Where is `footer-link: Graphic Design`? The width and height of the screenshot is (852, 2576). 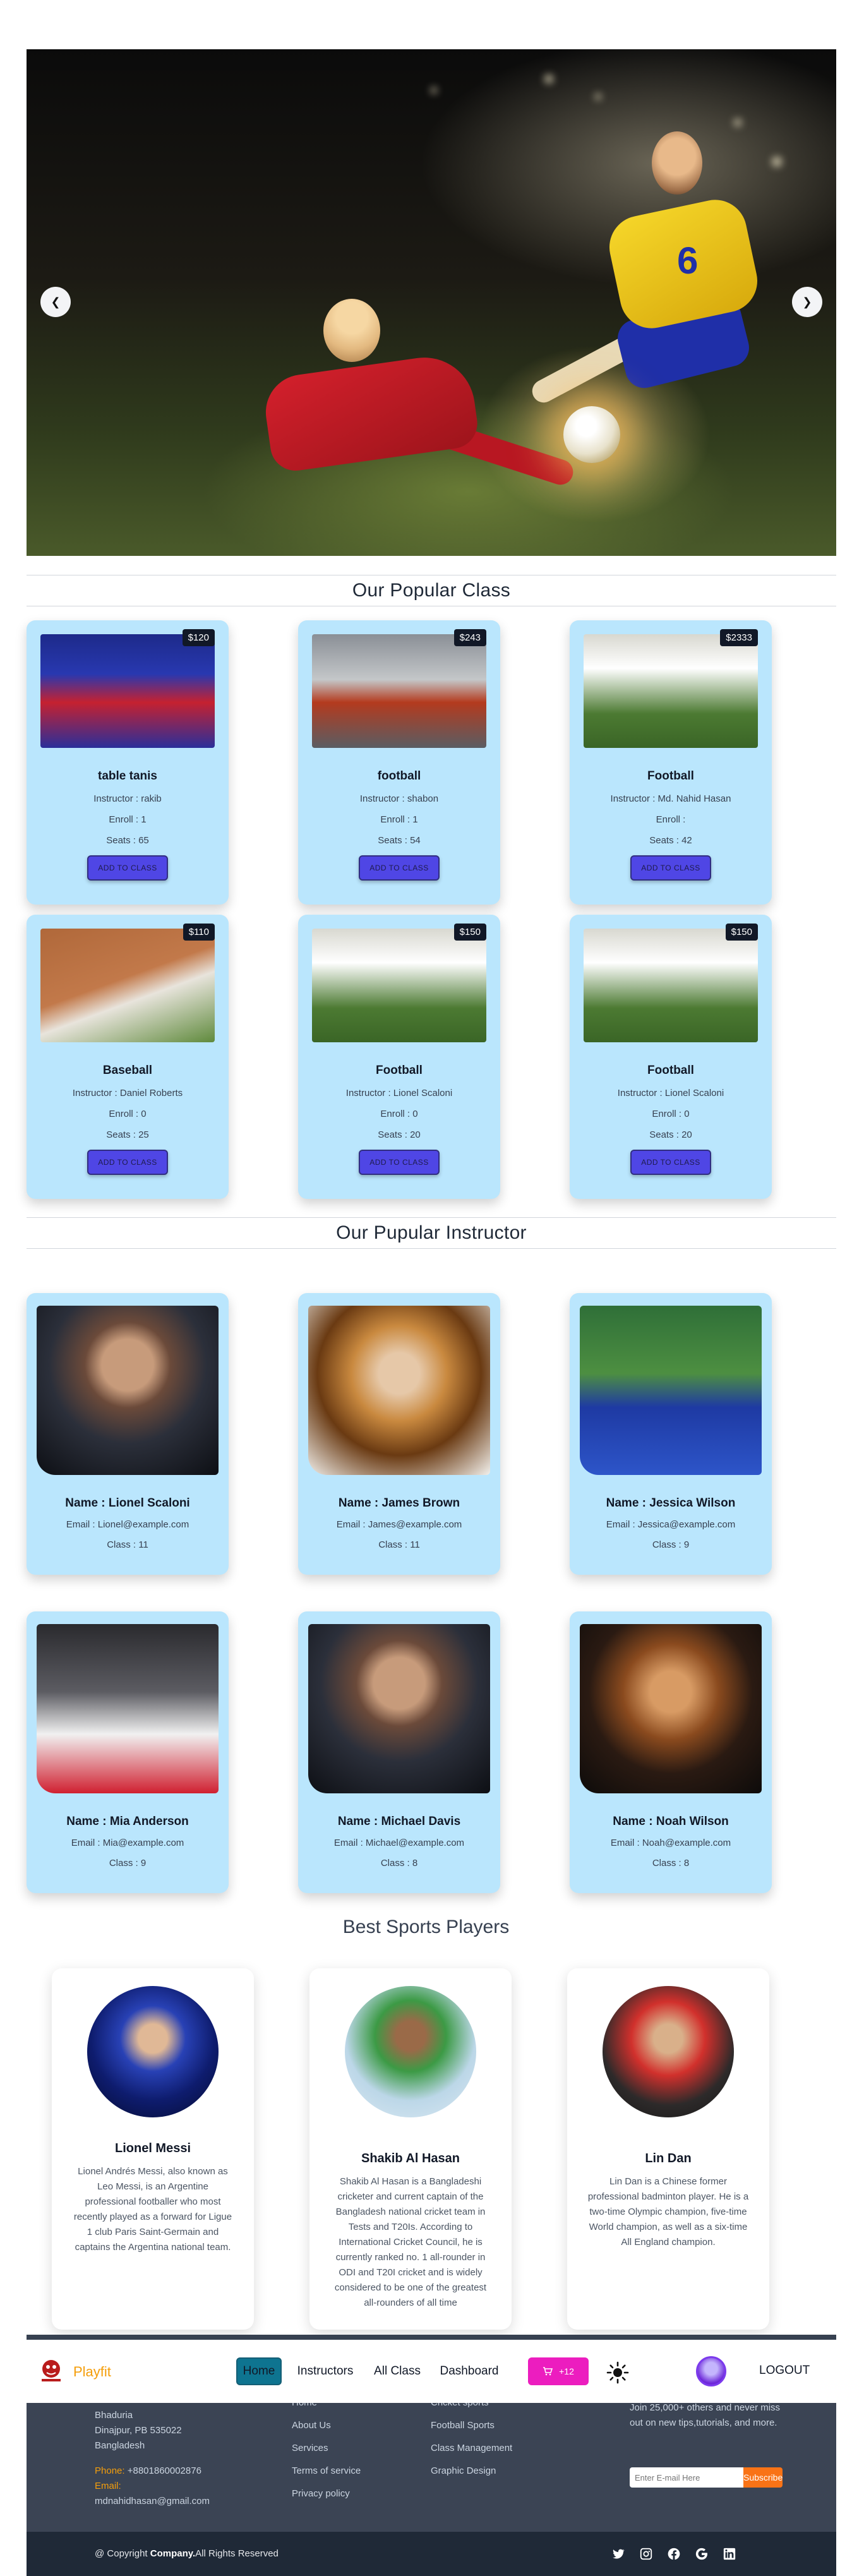 footer-link: Graphic Design is located at coordinates (494, 2471).